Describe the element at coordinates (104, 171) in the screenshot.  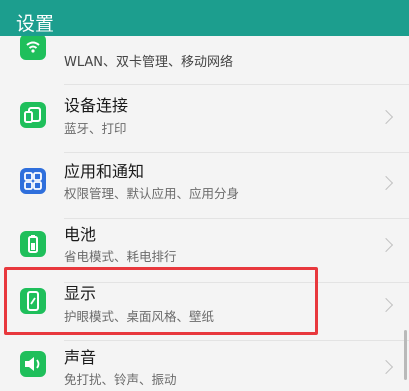
I see `settings-item-title: 应用和通知` at that location.